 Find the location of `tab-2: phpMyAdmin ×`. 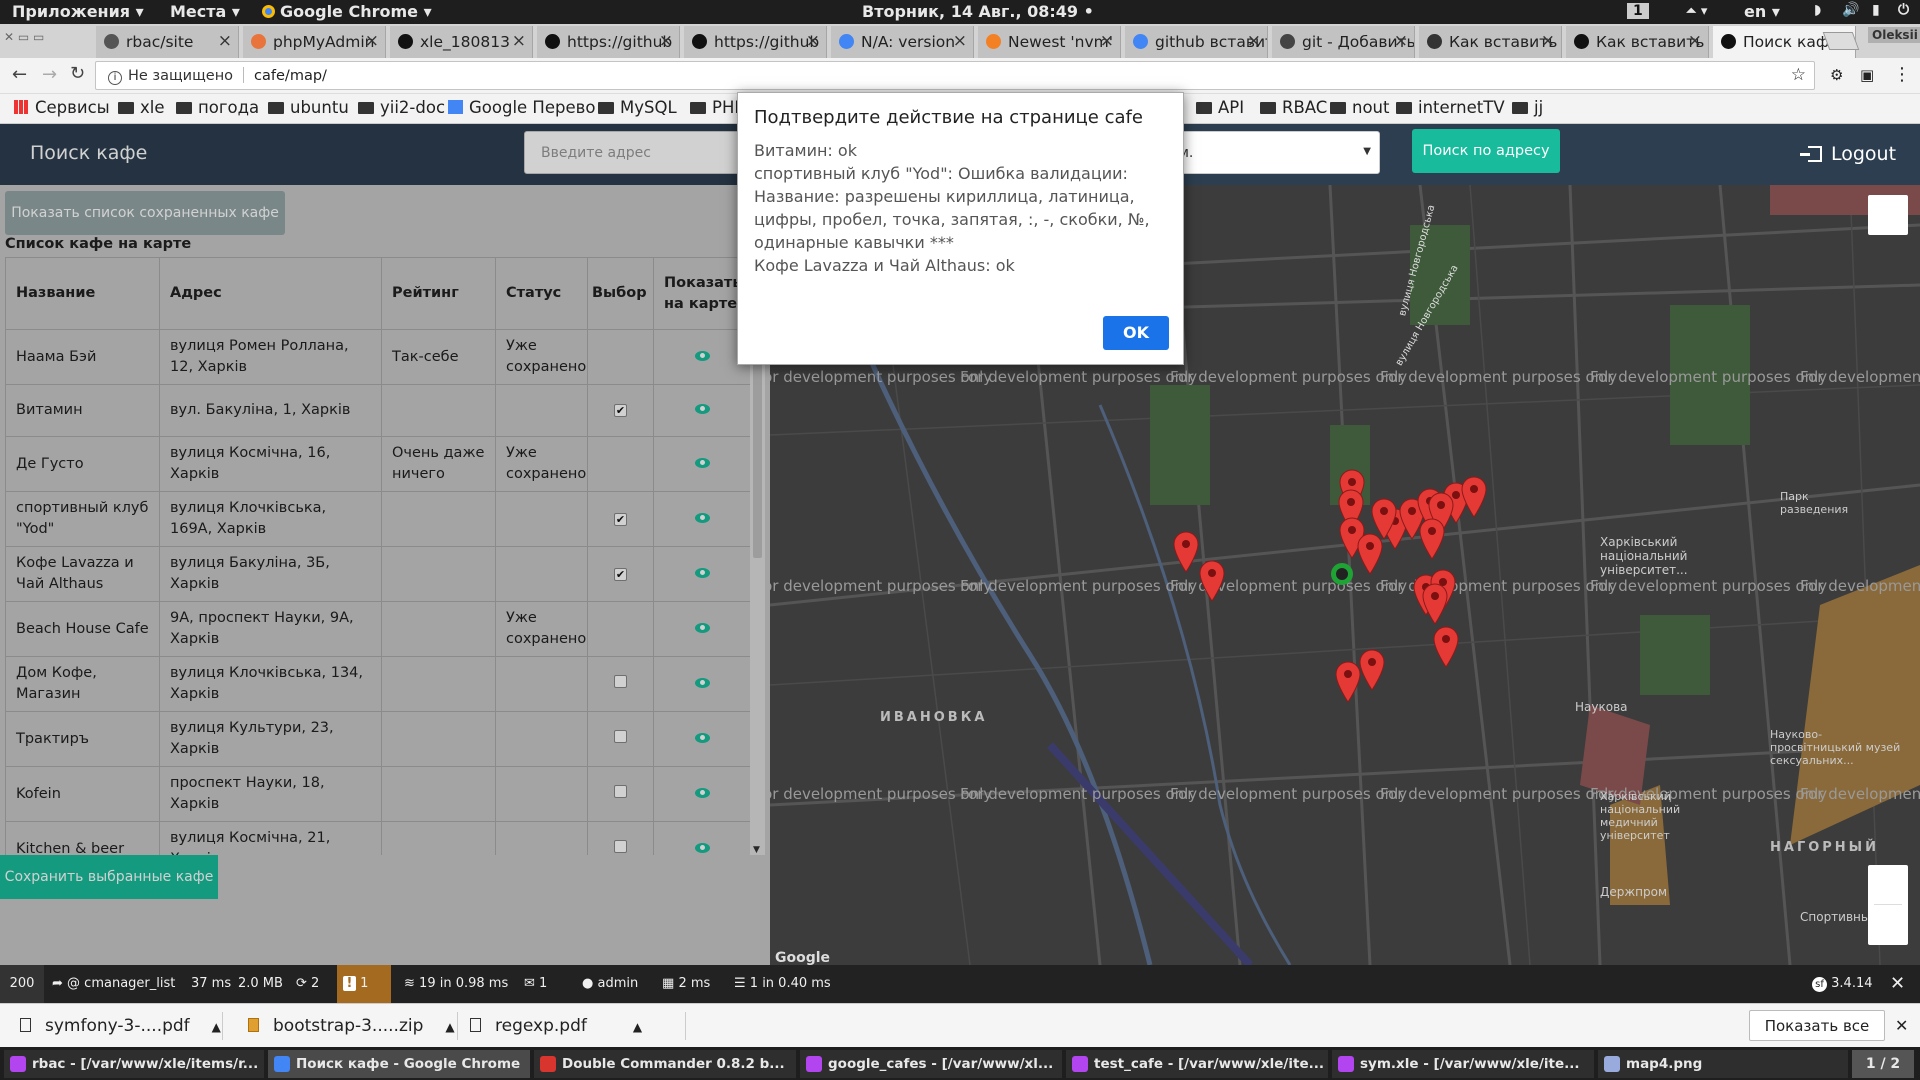

tab-2: phpMyAdmin × is located at coordinates (314, 42).